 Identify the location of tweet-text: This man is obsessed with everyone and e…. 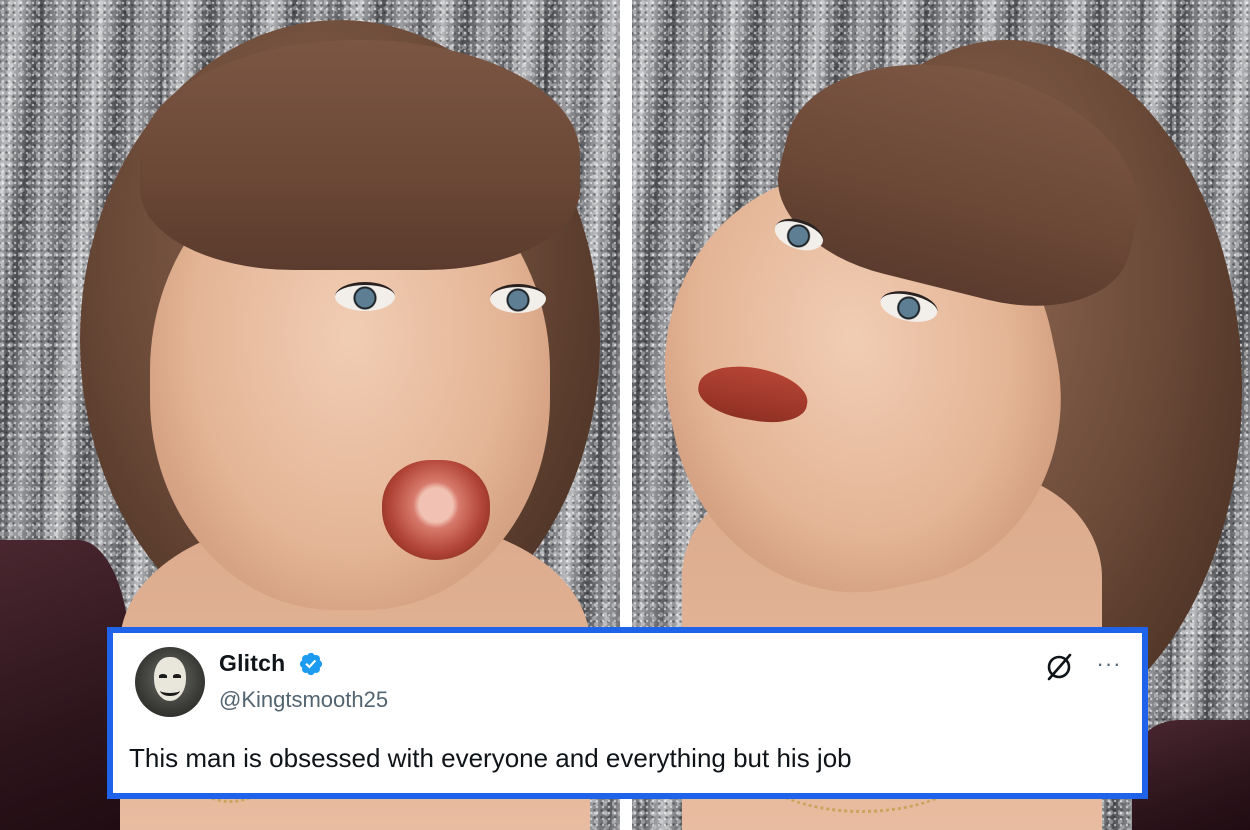
(490, 758).